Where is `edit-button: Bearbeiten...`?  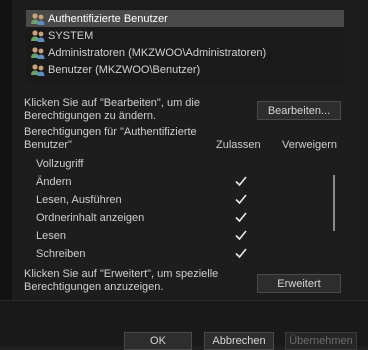 edit-button: Bearbeiten... is located at coordinates (299, 110).